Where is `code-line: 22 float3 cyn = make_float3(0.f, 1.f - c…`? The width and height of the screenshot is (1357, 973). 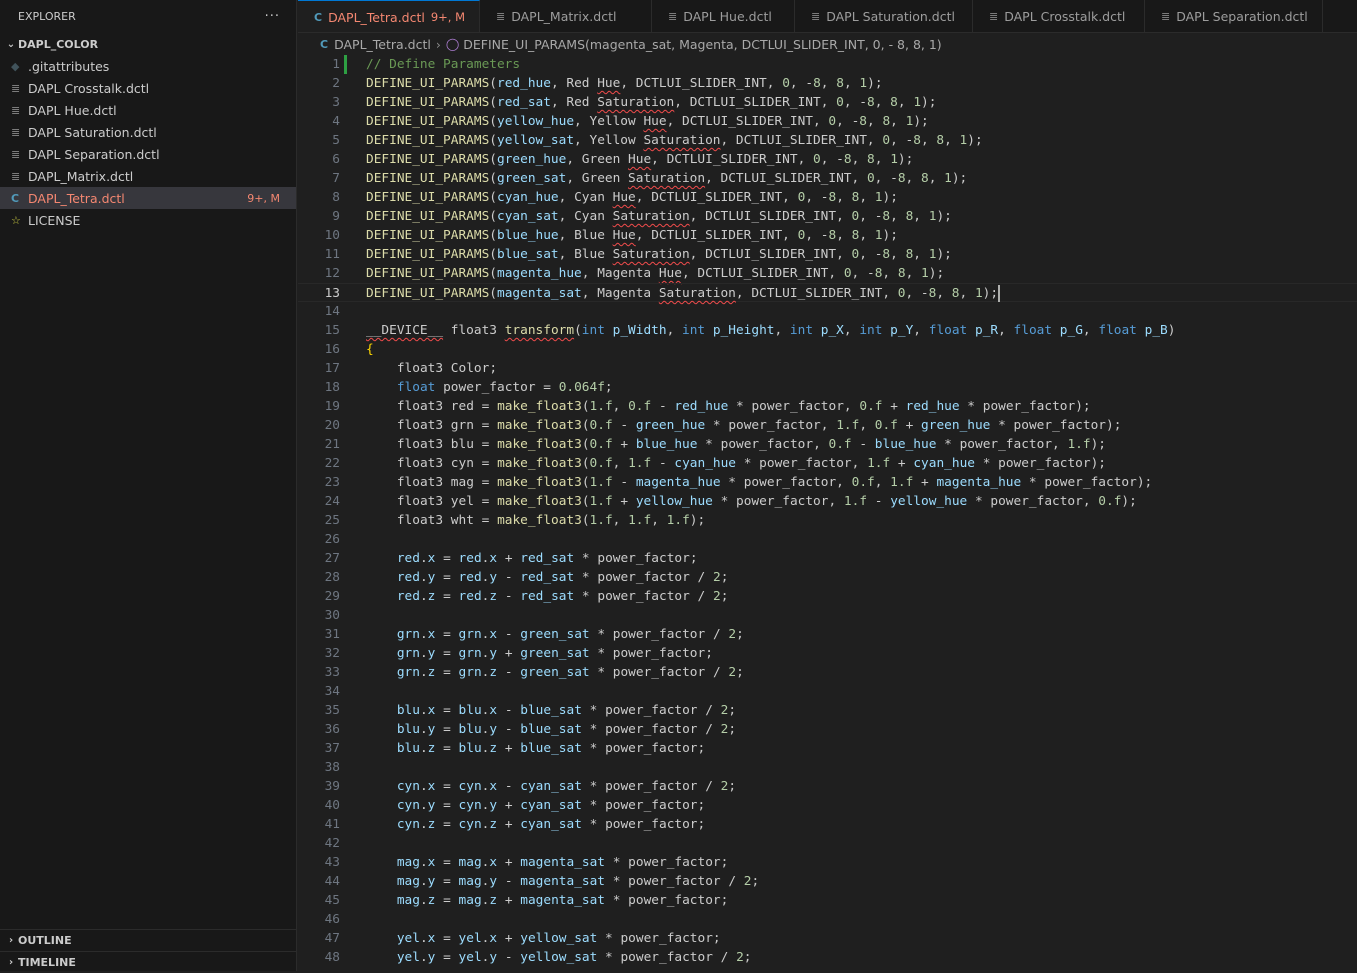 code-line: 22 float3 cyn = make_float3(0.f, 1.f - c… is located at coordinates (827, 463).